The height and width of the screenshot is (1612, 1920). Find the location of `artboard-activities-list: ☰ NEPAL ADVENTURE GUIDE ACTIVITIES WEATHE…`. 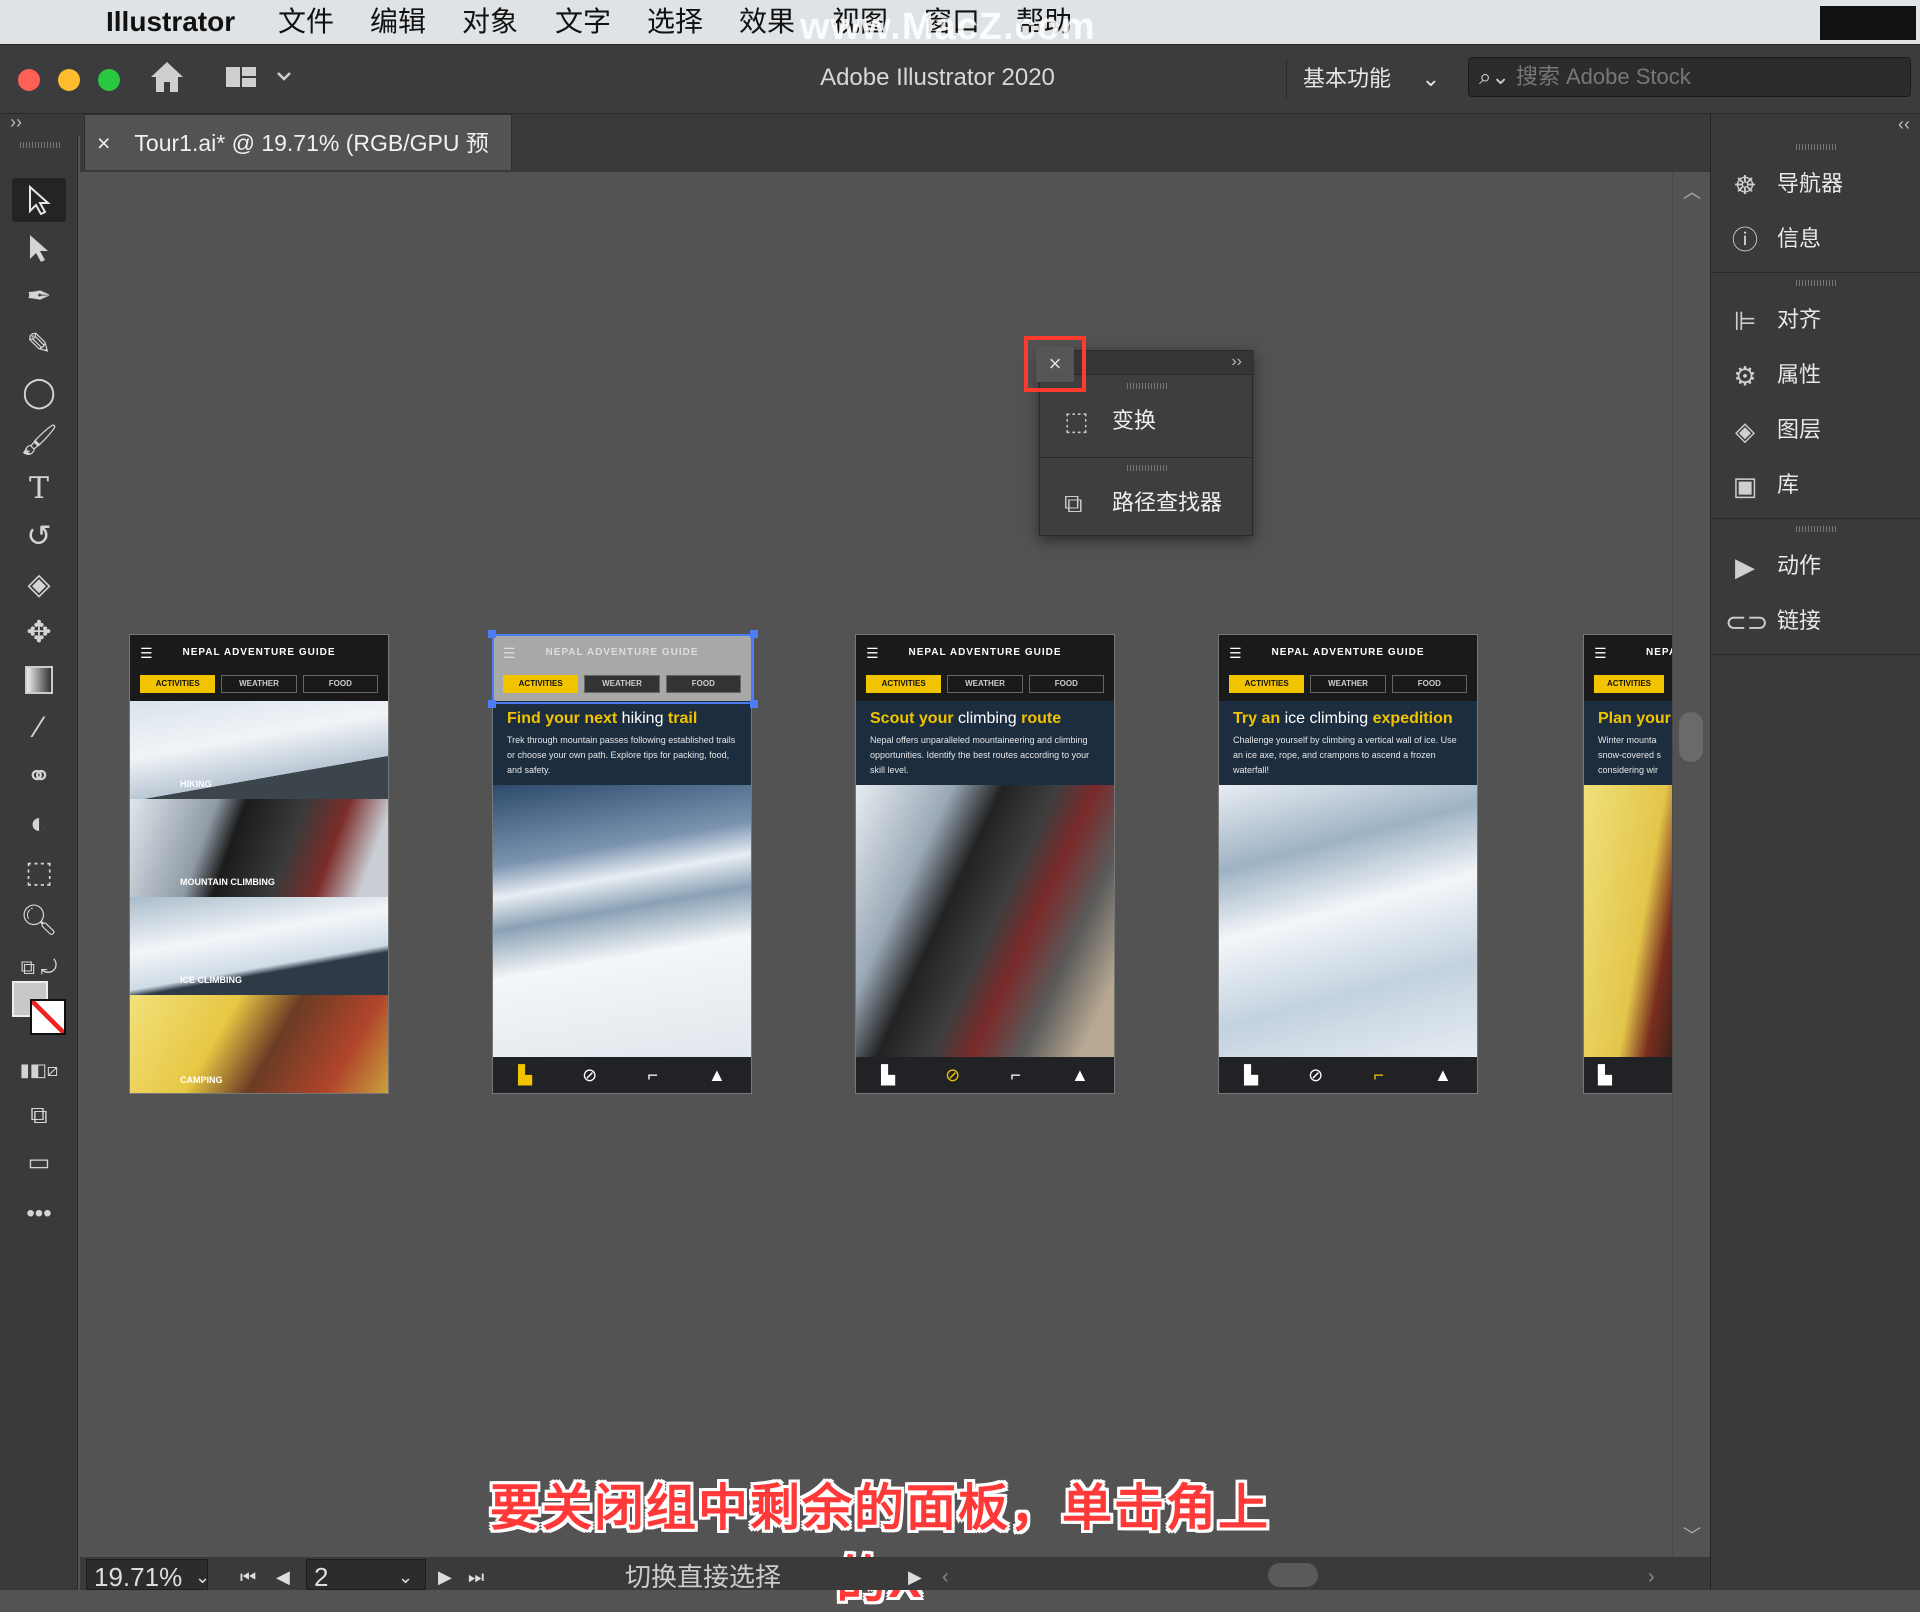

artboard-activities-list: ☰ NEPAL ADVENTURE GUIDE ACTIVITIES WEATHE… is located at coordinates (259, 864).